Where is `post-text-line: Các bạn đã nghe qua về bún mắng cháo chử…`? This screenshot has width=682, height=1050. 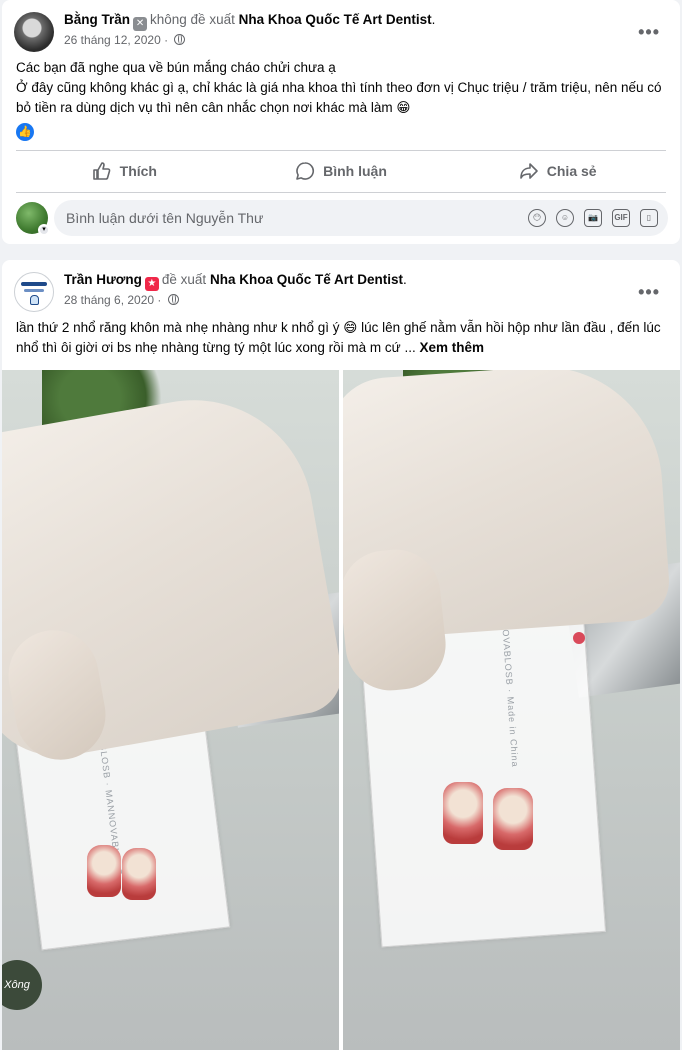 post-text-line: Các bạn đã nghe qua về bún mắng cháo chử… is located at coordinates (176, 67).